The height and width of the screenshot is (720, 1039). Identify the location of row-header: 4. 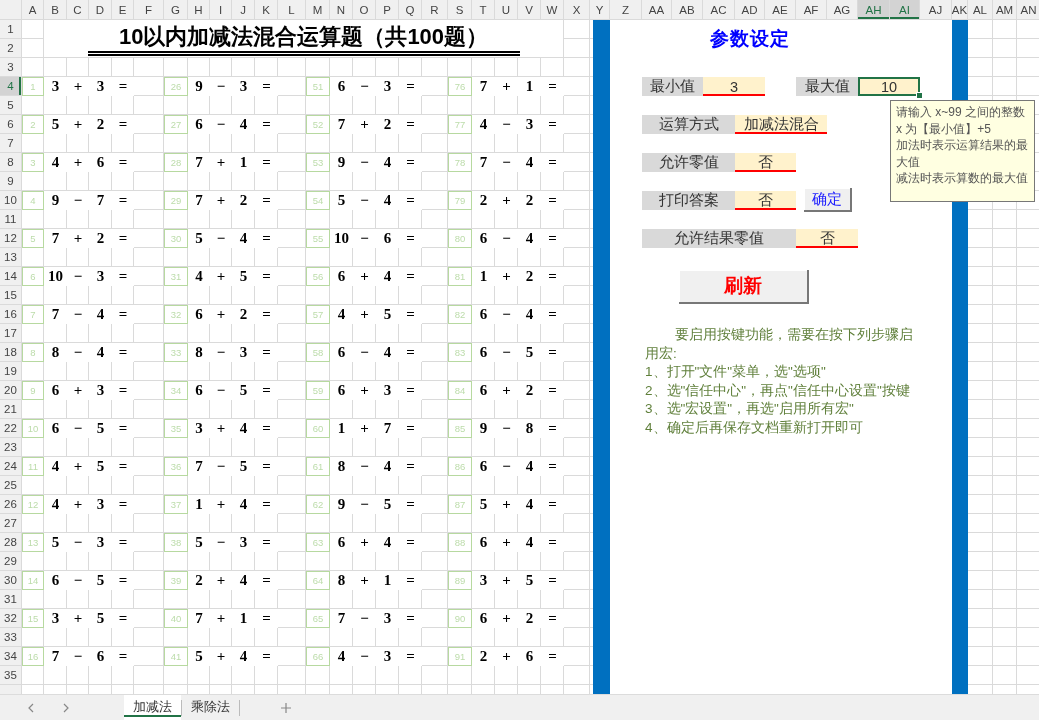
(10, 86).